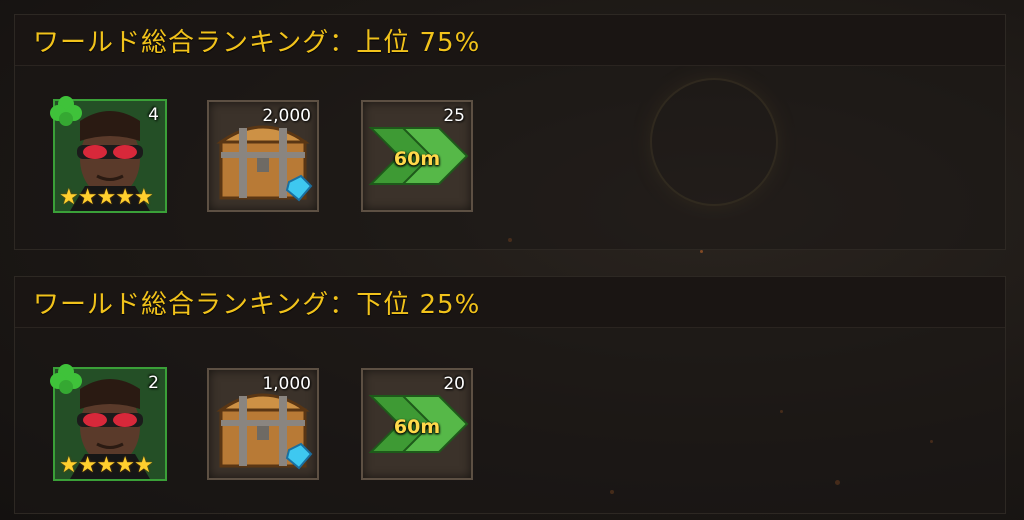 This screenshot has height=520, width=1024. Describe the element at coordinates (454, 384) in the screenshot. I see `speedup-count: 20` at that location.